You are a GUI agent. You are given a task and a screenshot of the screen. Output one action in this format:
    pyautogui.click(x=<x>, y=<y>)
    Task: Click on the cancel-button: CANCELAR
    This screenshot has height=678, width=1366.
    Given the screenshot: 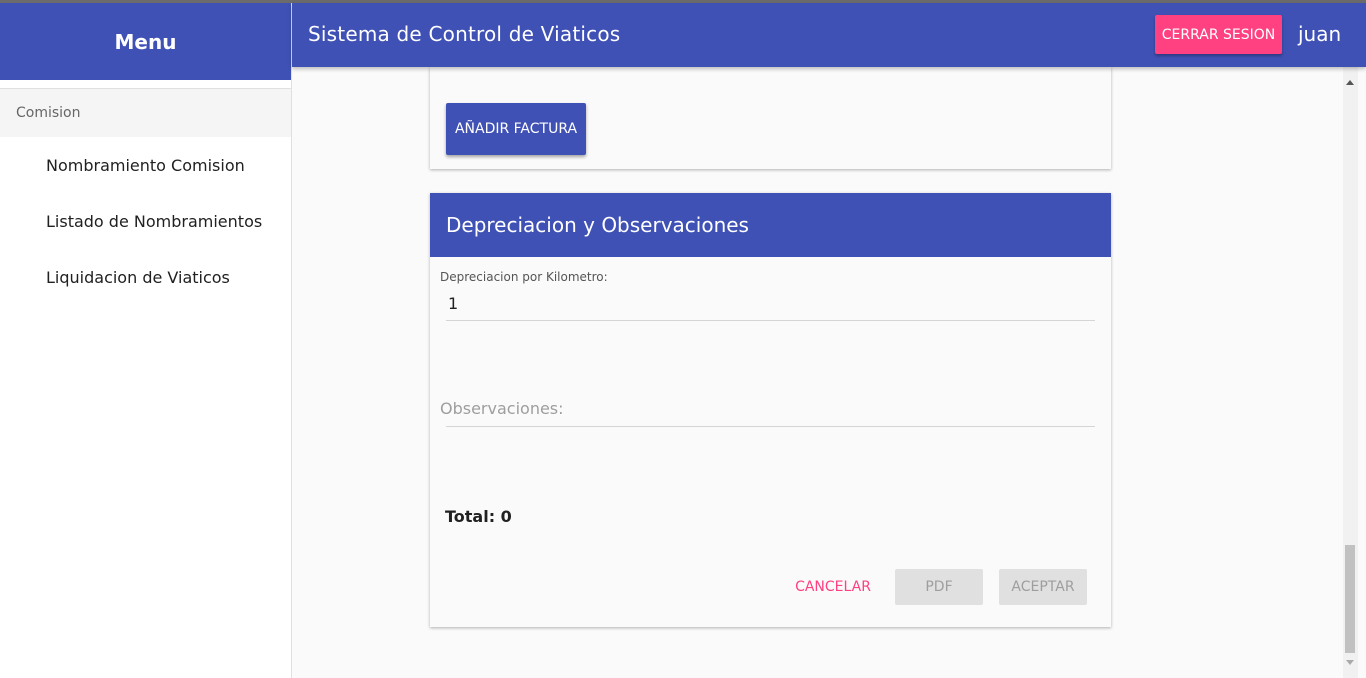 What is the action you would take?
    pyautogui.click(x=833, y=587)
    